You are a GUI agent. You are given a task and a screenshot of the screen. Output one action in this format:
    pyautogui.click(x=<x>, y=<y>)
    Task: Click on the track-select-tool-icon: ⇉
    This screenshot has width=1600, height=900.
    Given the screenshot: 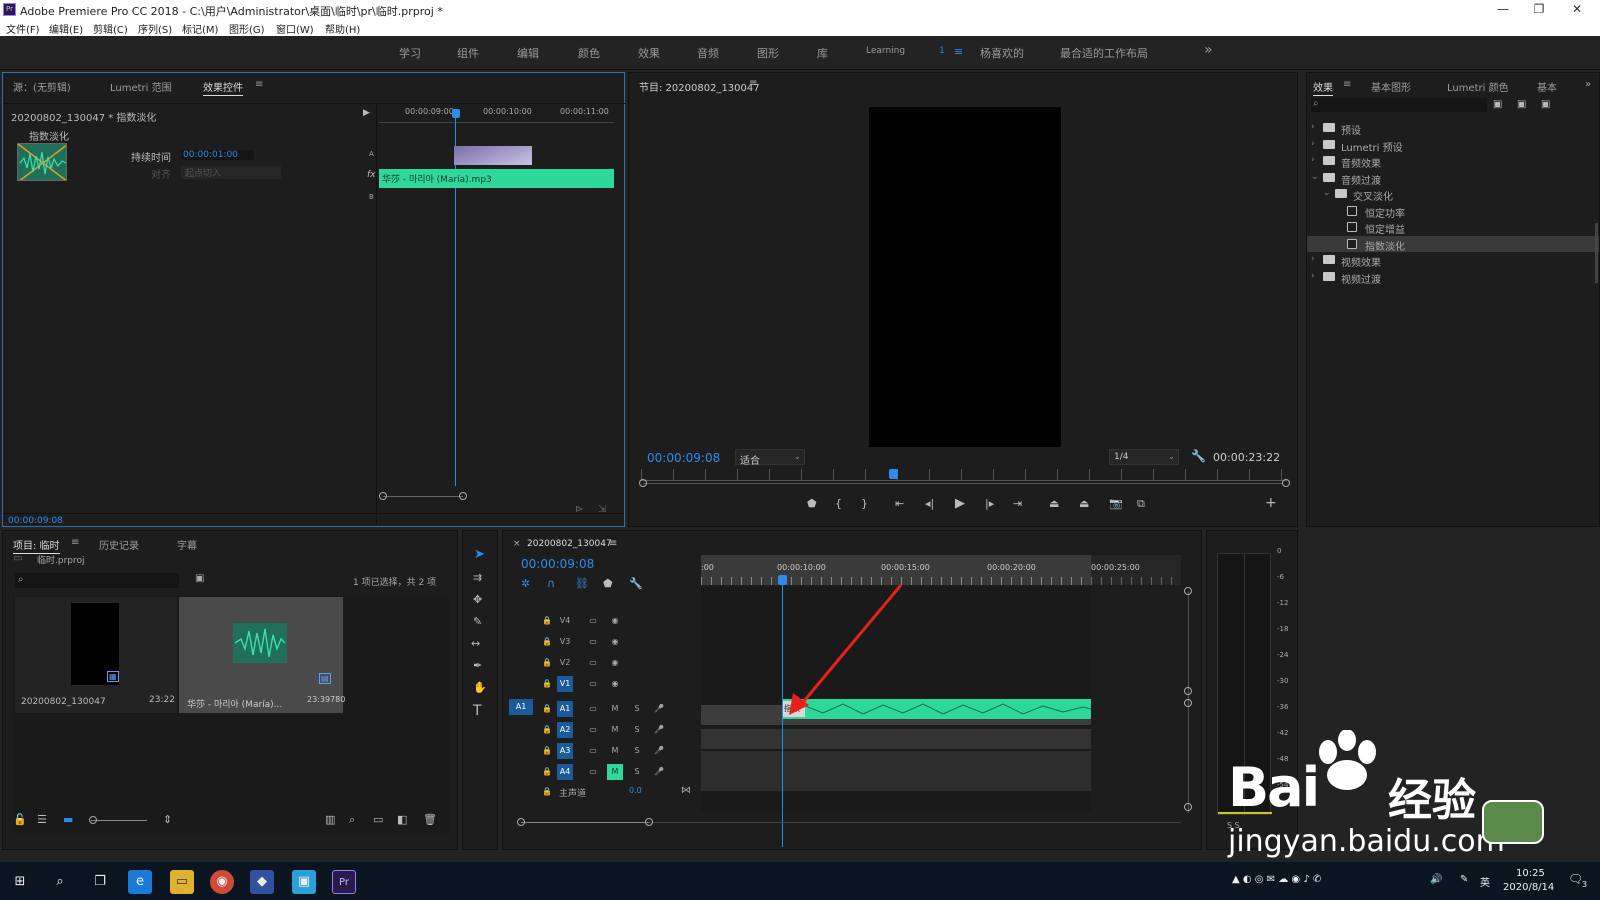 What is the action you would take?
    pyautogui.click(x=477, y=577)
    